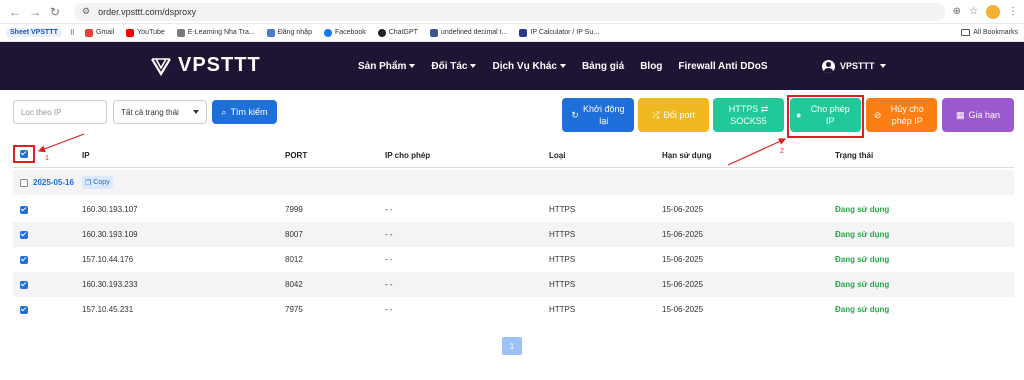 This screenshot has height=380, width=1024. Describe the element at coordinates (53, 182) in the screenshot. I see `group-date: 2025-05-16` at that location.